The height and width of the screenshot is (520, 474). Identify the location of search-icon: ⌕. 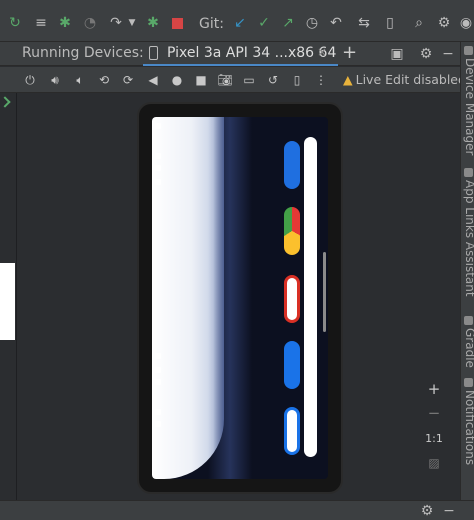
(419, 23).